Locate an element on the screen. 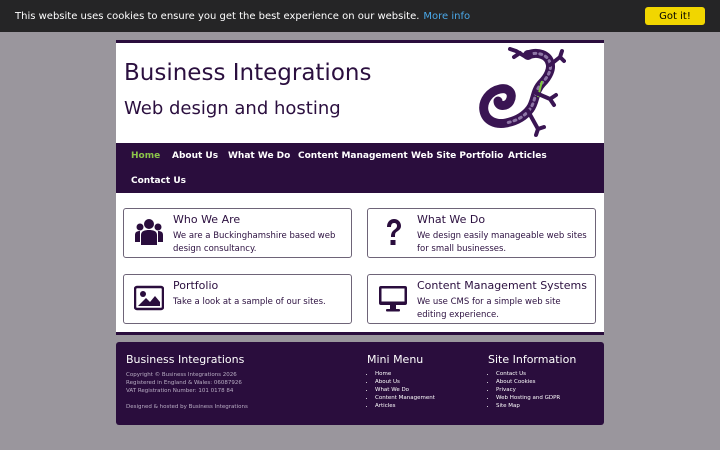  card-title: Portfolio is located at coordinates (196, 285).